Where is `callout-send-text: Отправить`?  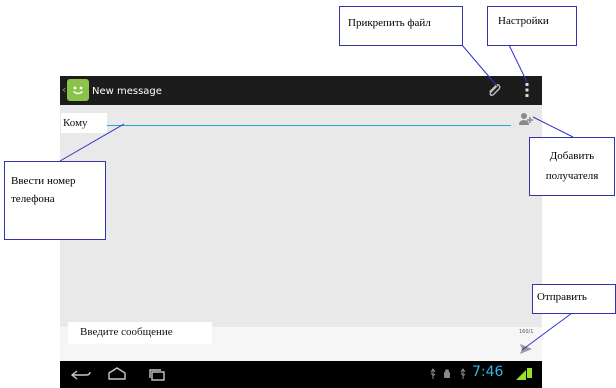 callout-send-text: Отправить is located at coordinates (562, 297).